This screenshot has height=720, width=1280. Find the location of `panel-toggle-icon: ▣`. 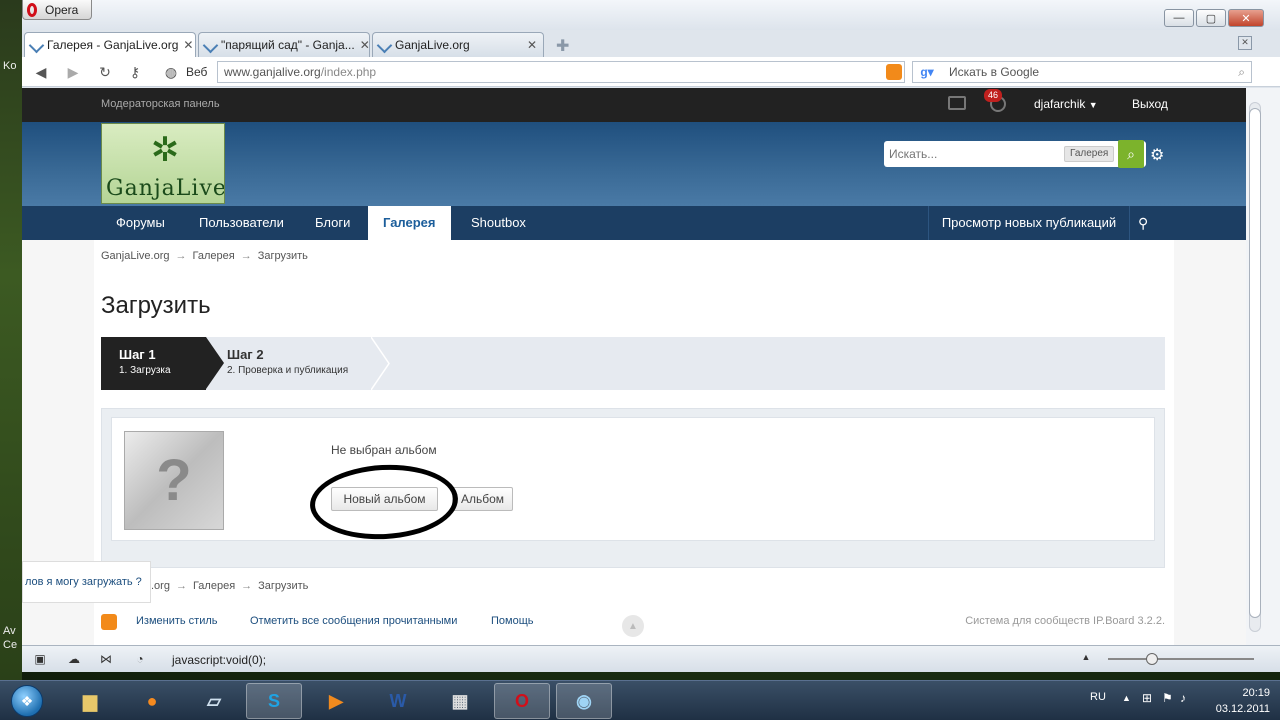

panel-toggle-icon: ▣ is located at coordinates (40, 659).